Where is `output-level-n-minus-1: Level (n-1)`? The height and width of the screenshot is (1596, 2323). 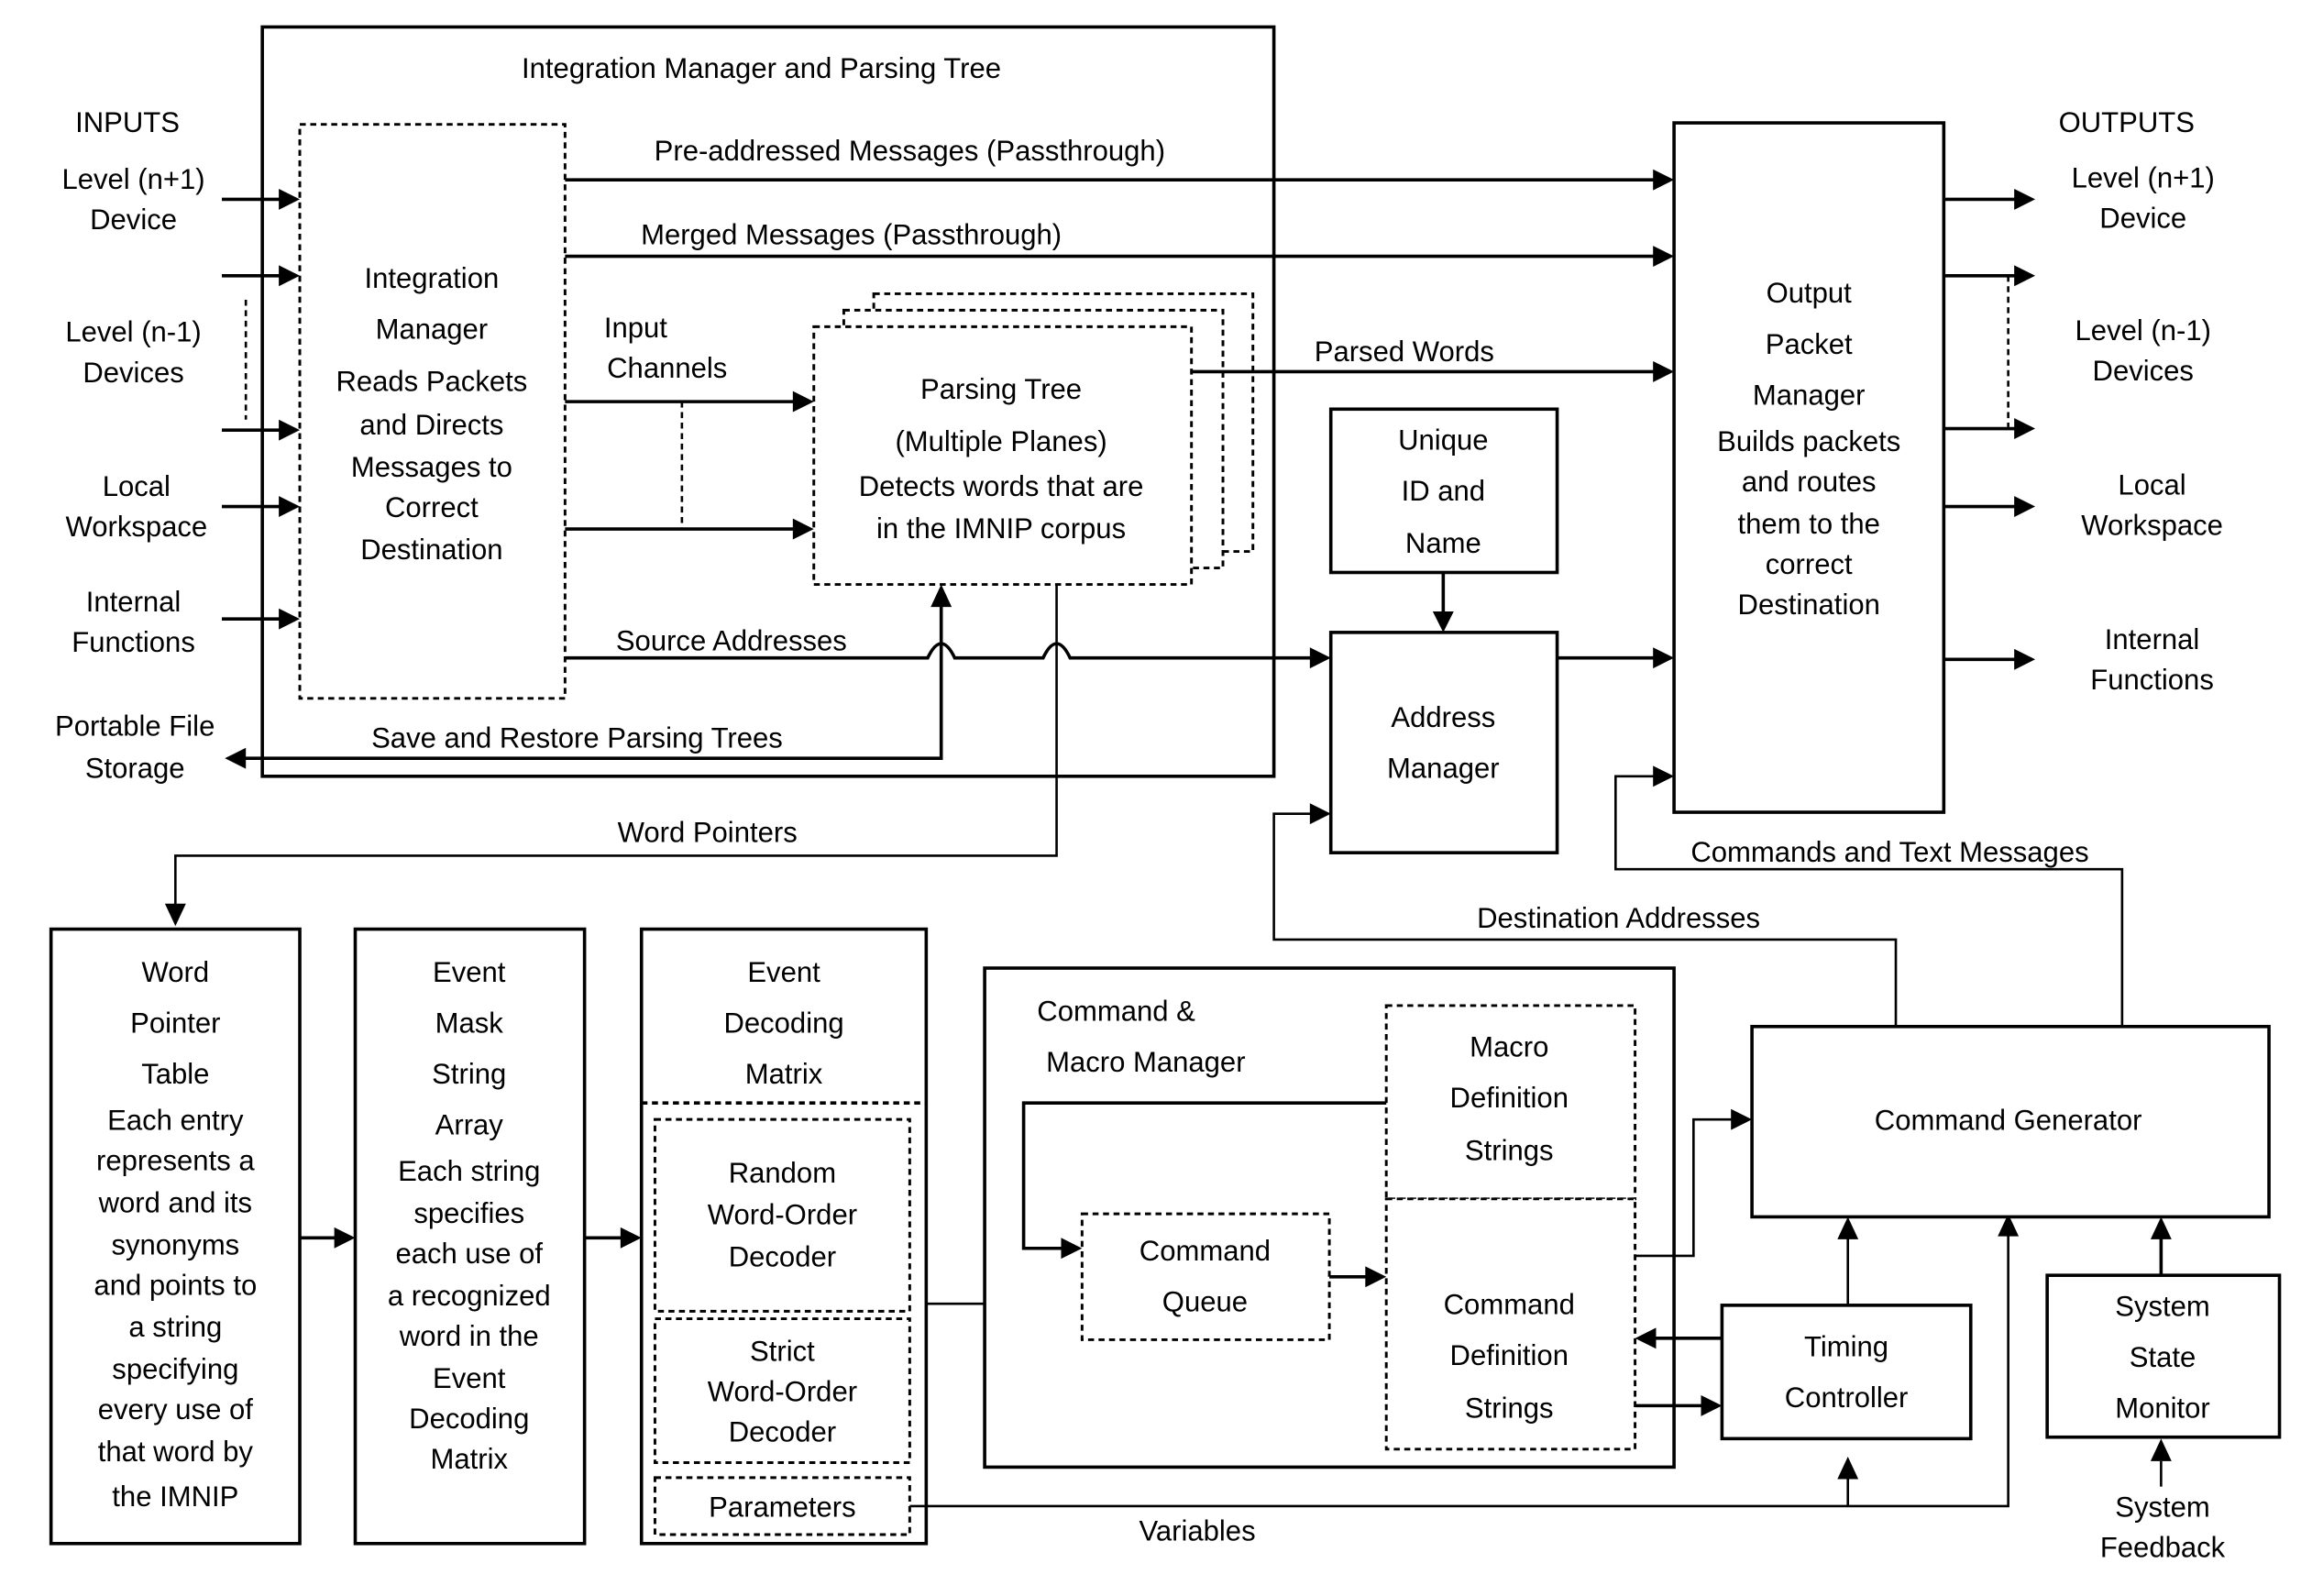
output-level-n-minus-1: Level (n-1) is located at coordinates (2143, 330).